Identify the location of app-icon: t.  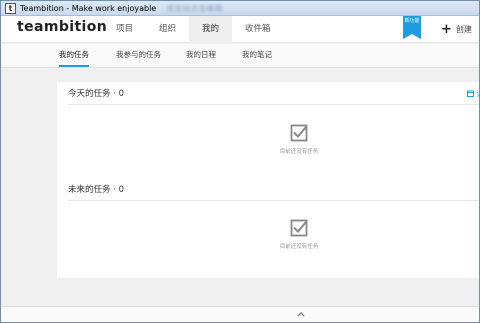
(10, 8).